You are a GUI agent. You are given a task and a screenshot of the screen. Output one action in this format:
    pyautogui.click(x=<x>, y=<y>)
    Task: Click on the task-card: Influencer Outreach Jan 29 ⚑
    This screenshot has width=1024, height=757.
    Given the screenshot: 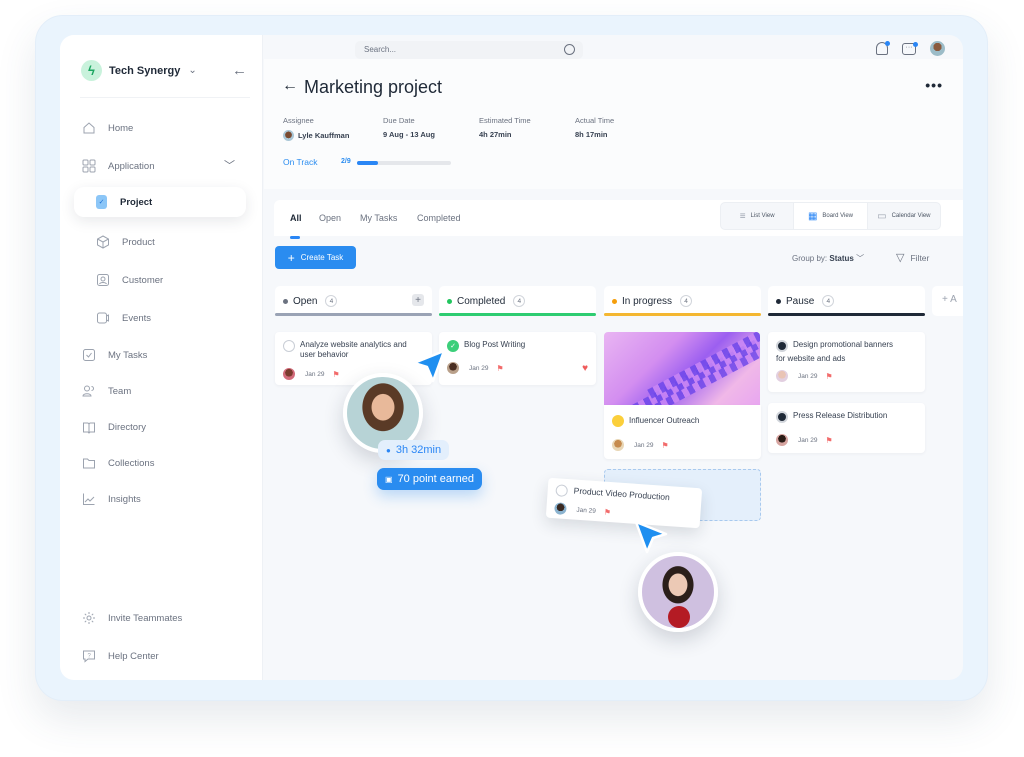 What is the action you would take?
    pyautogui.click(x=682, y=432)
    